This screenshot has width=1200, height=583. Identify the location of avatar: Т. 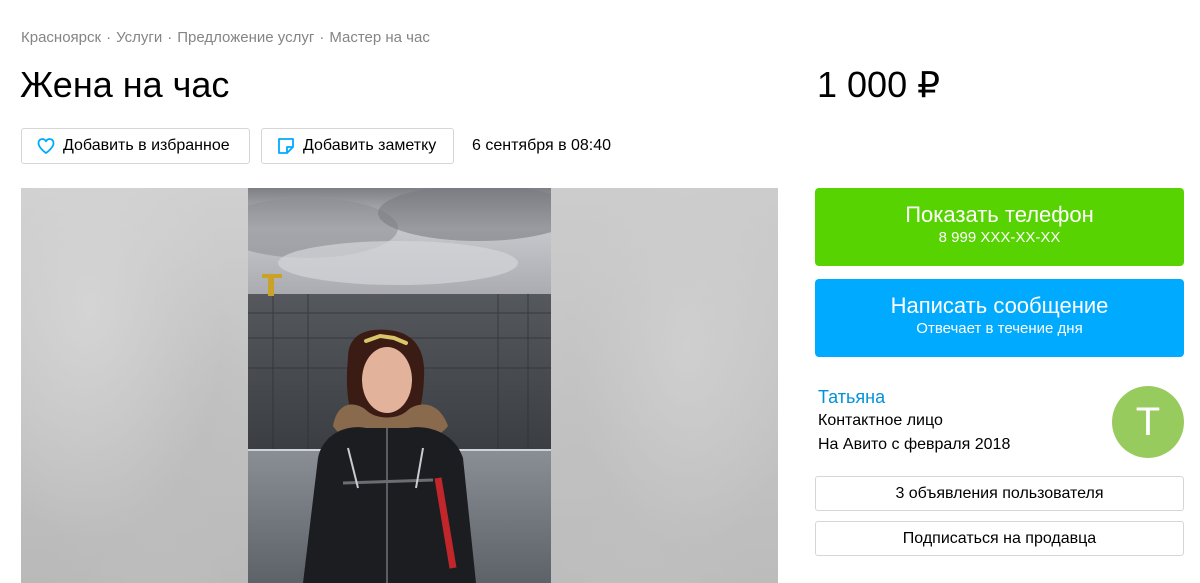
(1148, 422).